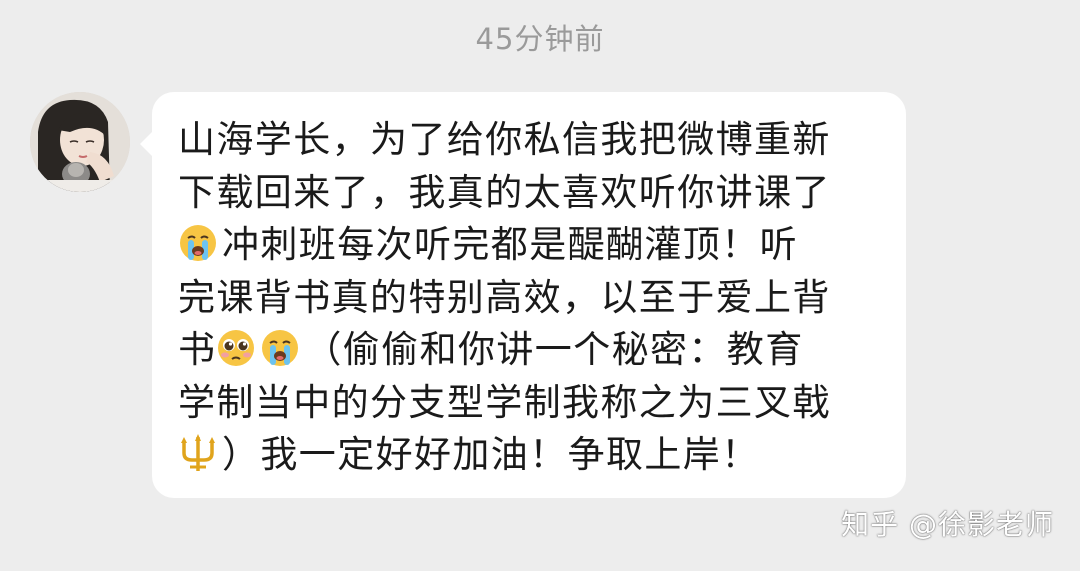 The width and height of the screenshot is (1080, 571). I want to click on message-line-7: ）我一定好好加油！争取上岸！, so click(528, 455).